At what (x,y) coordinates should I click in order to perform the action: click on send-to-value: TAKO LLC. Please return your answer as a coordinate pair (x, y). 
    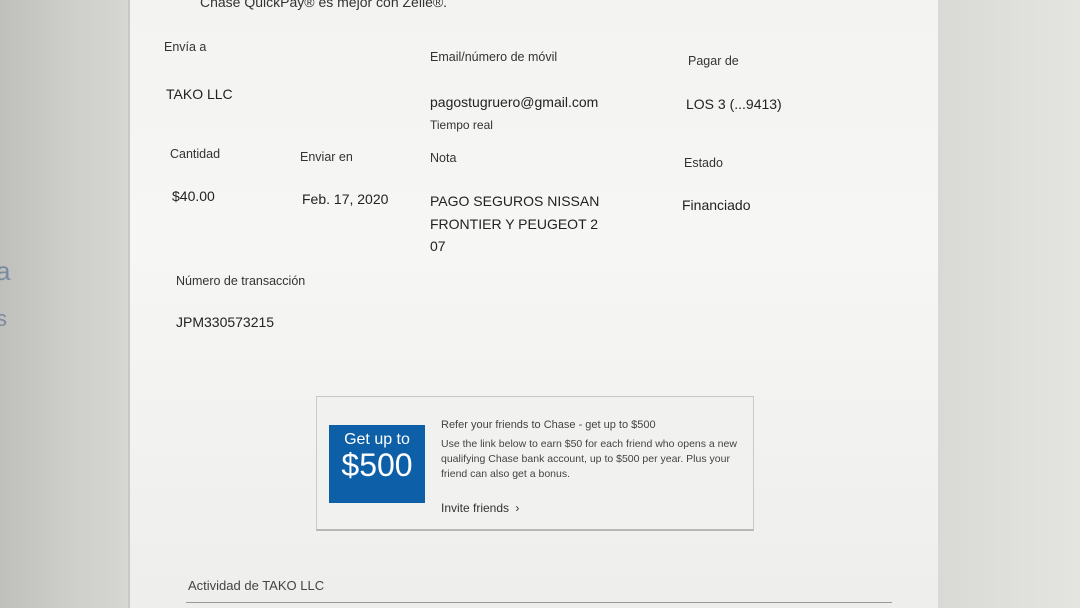
    Looking at the image, I should click on (199, 94).